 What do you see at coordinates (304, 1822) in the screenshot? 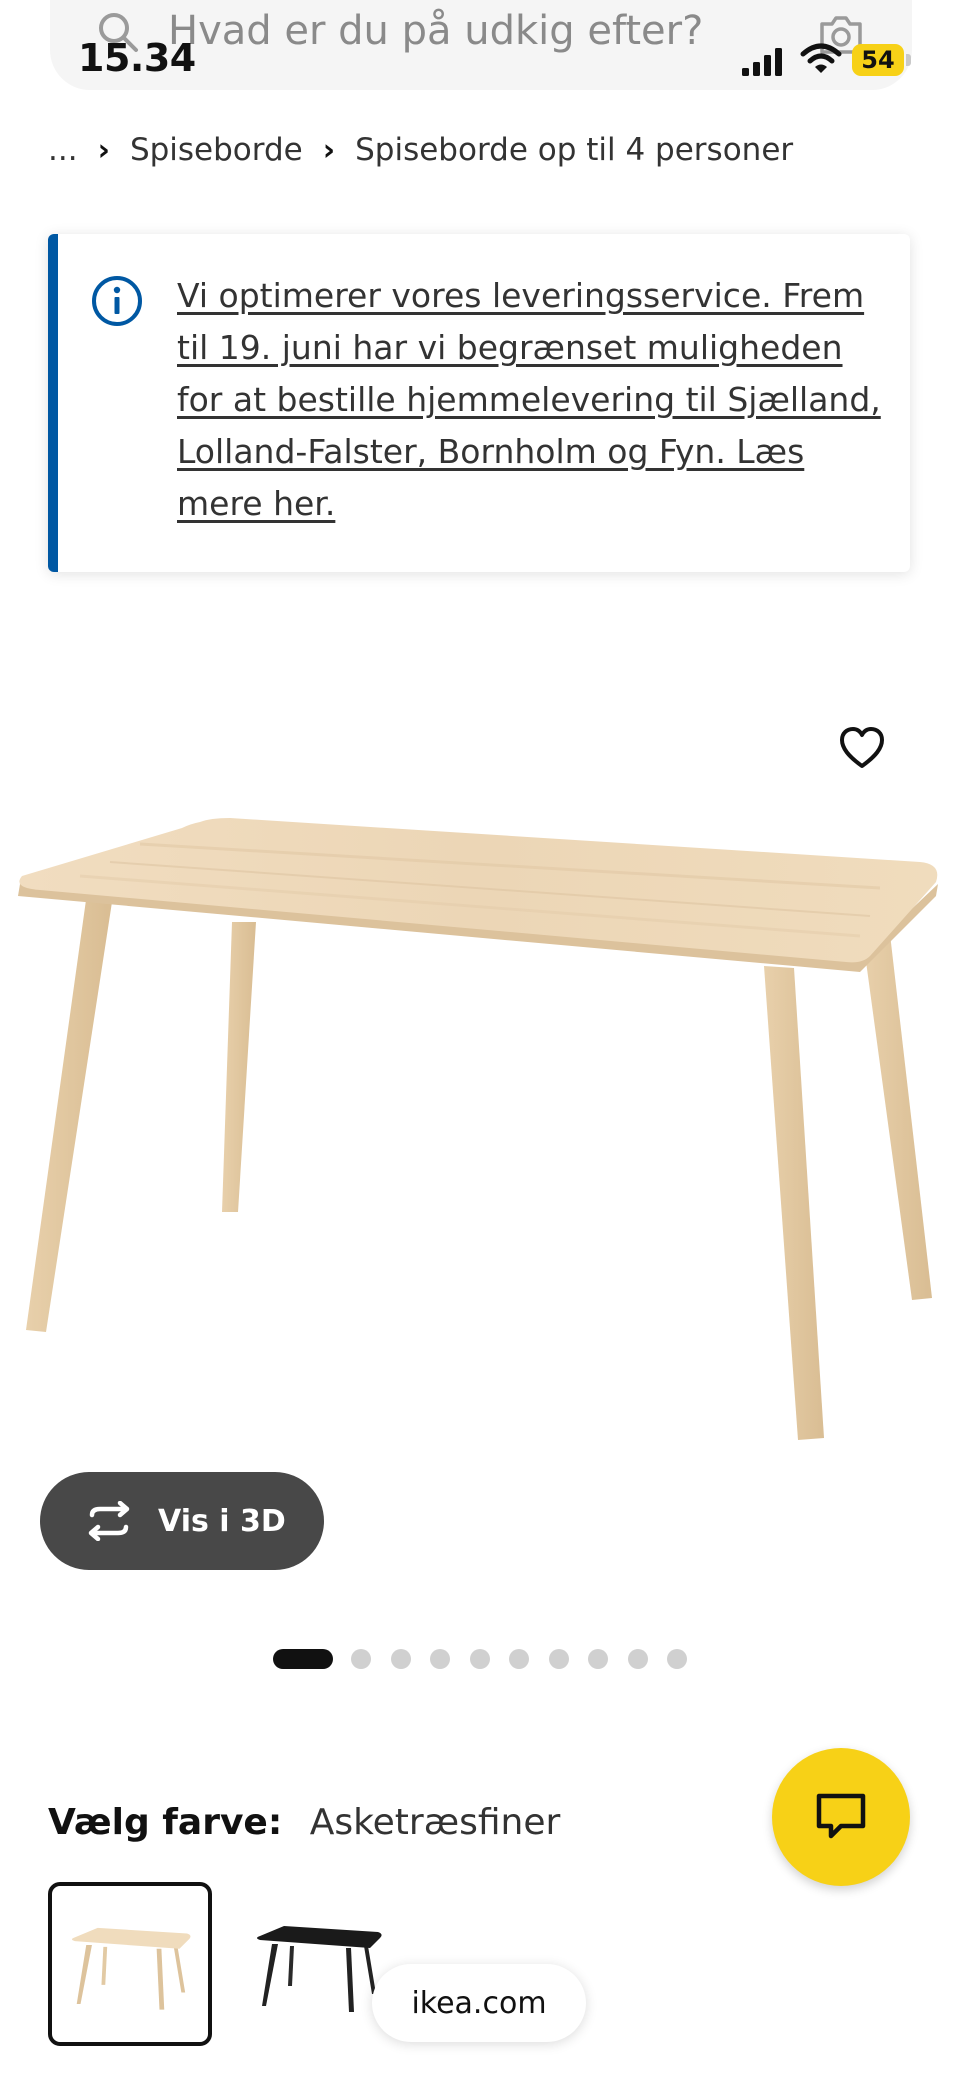
I see `color-select: Vælg farve: Asketræsfiner` at bounding box center [304, 1822].